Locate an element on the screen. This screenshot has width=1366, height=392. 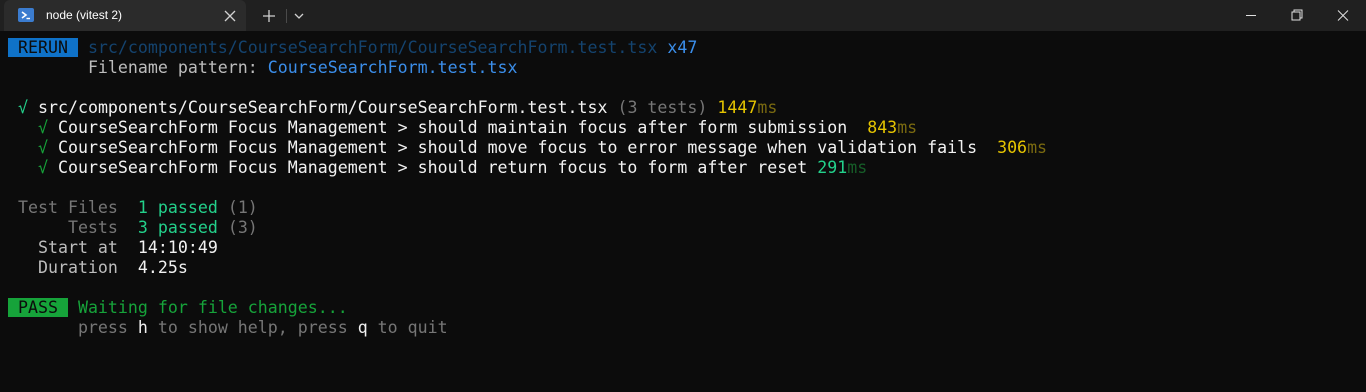
minimize-icon is located at coordinates (1251, 15).